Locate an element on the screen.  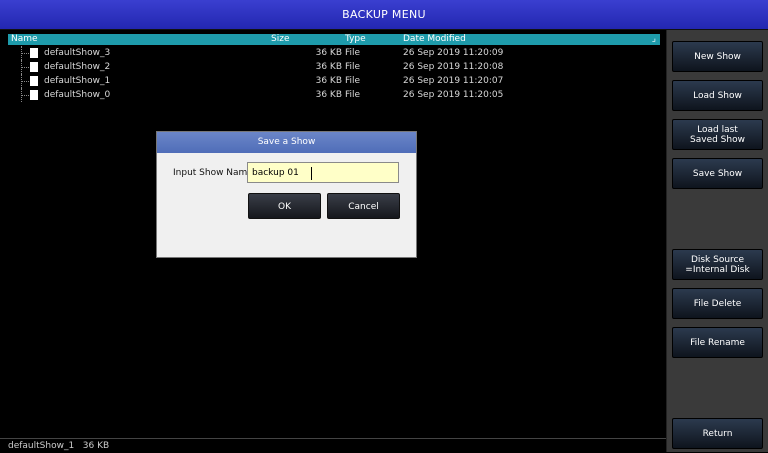
load-show-label: Load Show is located at coordinates (717, 95).